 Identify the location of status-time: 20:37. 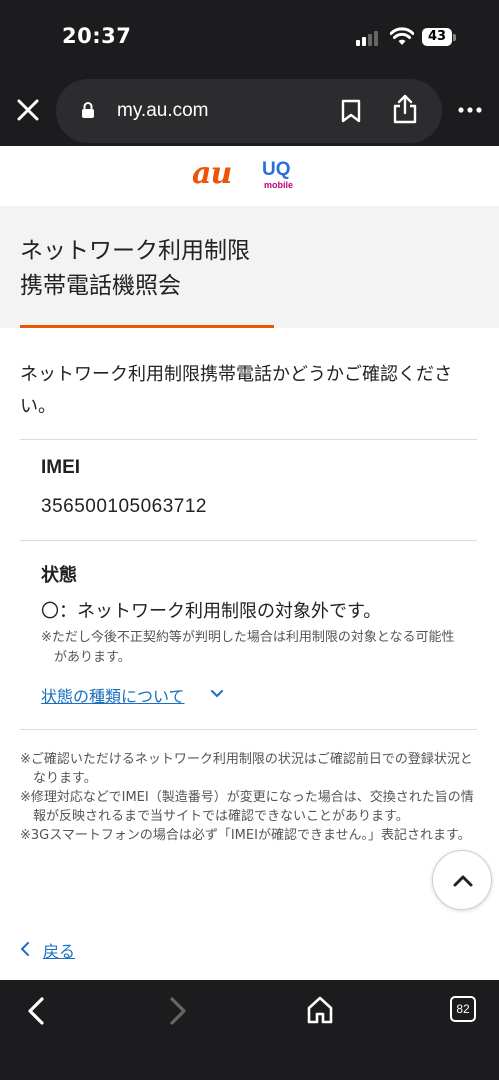
(97, 36).